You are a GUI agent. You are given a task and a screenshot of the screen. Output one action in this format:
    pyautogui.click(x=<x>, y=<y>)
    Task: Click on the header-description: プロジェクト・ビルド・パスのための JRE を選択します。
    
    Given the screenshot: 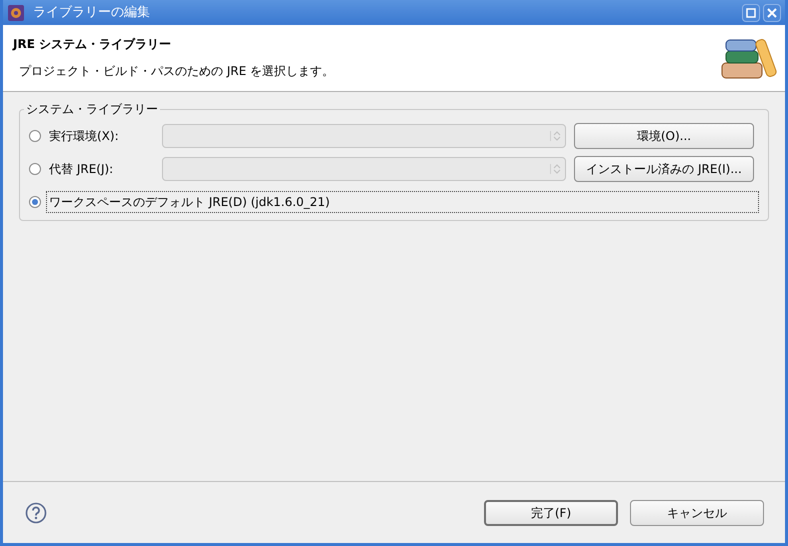 What is the action you would take?
    pyautogui.click(x=176, y=71)
    